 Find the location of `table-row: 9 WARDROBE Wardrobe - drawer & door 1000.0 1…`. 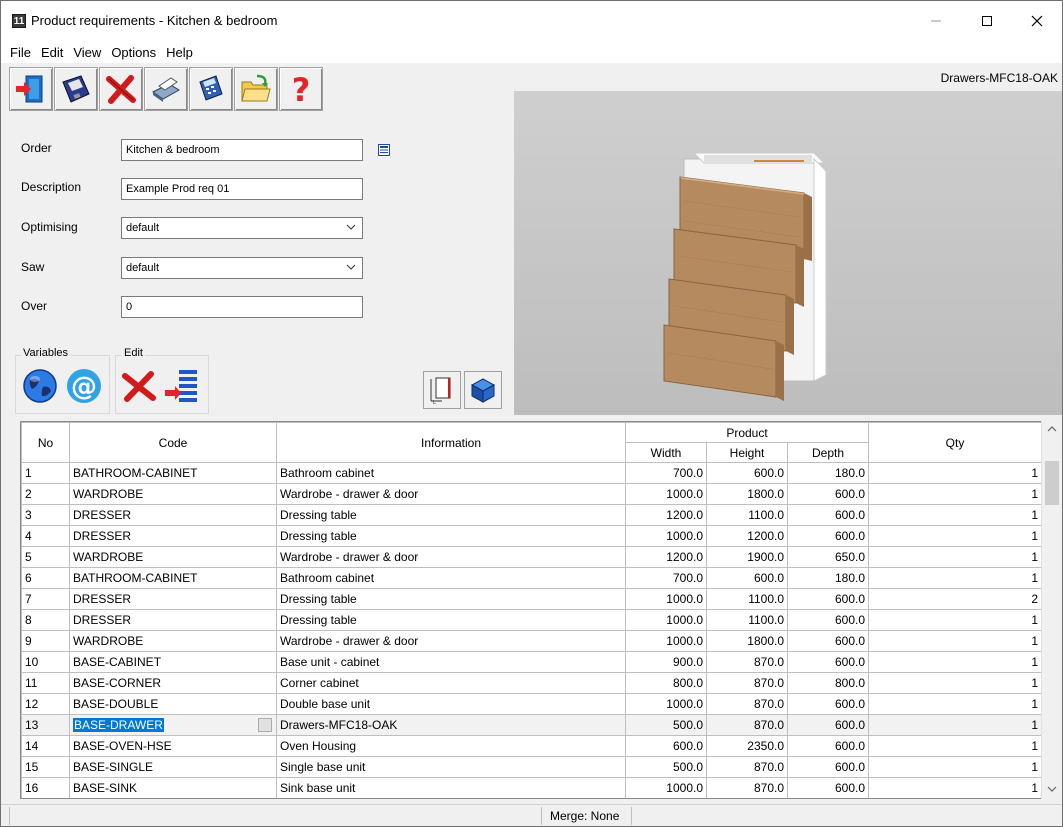

table-row: 9 WARDROBE Wardrobe - drawer & door 1000.0 1… is located at coordinates (531, 641).